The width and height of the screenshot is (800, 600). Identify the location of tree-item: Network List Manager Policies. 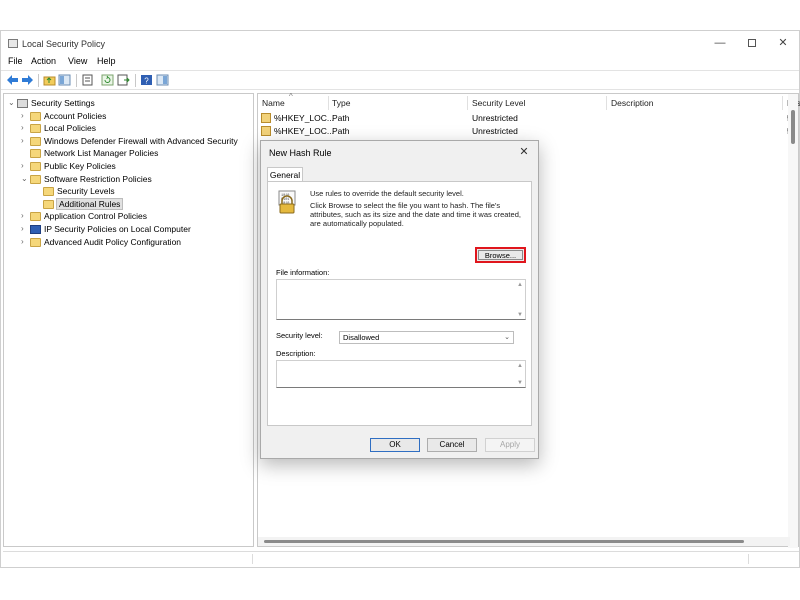
(128, 154).